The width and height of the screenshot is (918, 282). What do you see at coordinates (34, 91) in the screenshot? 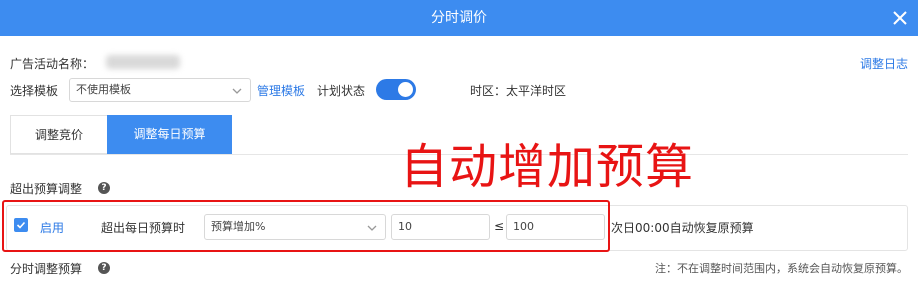
I see `template-label: 选择模板` at bounding box center [34, 91].